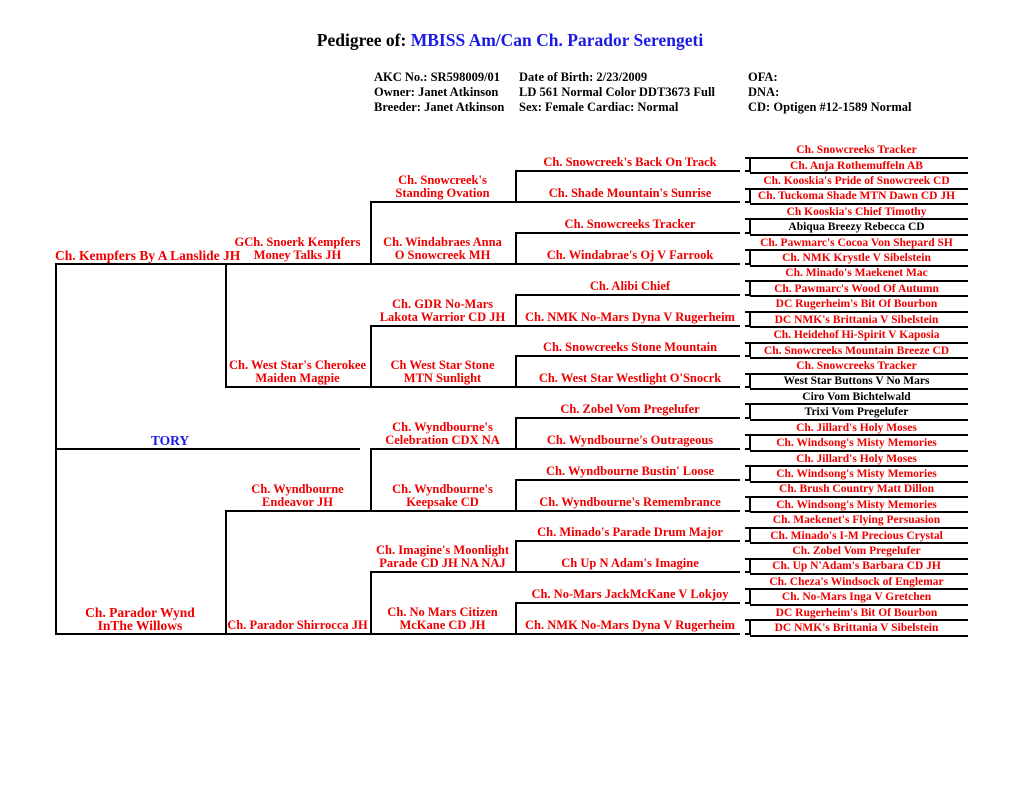  Describe the element at coordinates (856, 335) in the screenshot. I see `gen5-ancestor-13: Ch. Heidehof Hi-Spirit V Kaposia` at that location.